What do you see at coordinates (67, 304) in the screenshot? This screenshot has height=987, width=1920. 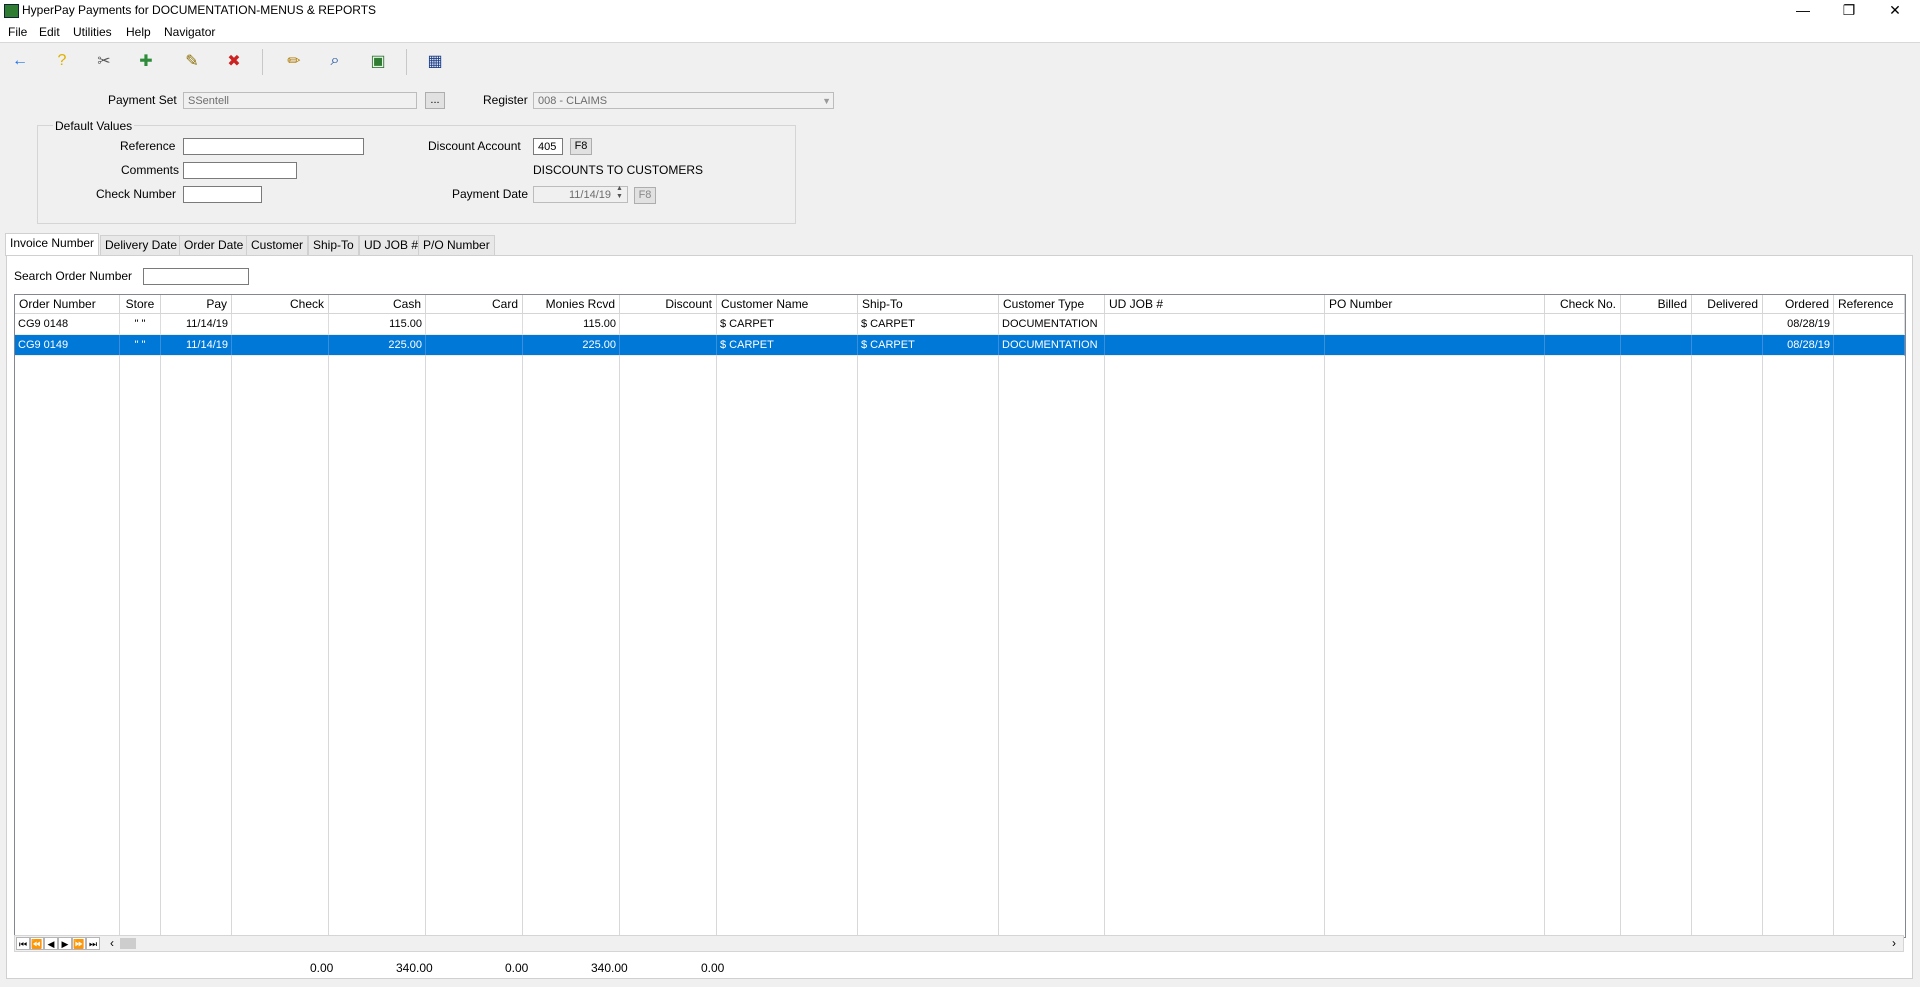 I see `column-header-order-number: Order Number` at bounding box center [67, 304].